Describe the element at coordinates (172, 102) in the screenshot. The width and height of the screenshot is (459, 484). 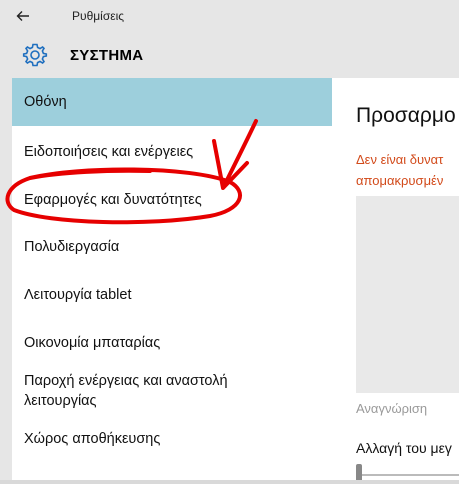
I see `sidebar-item-display: Οθόνη` at that location.